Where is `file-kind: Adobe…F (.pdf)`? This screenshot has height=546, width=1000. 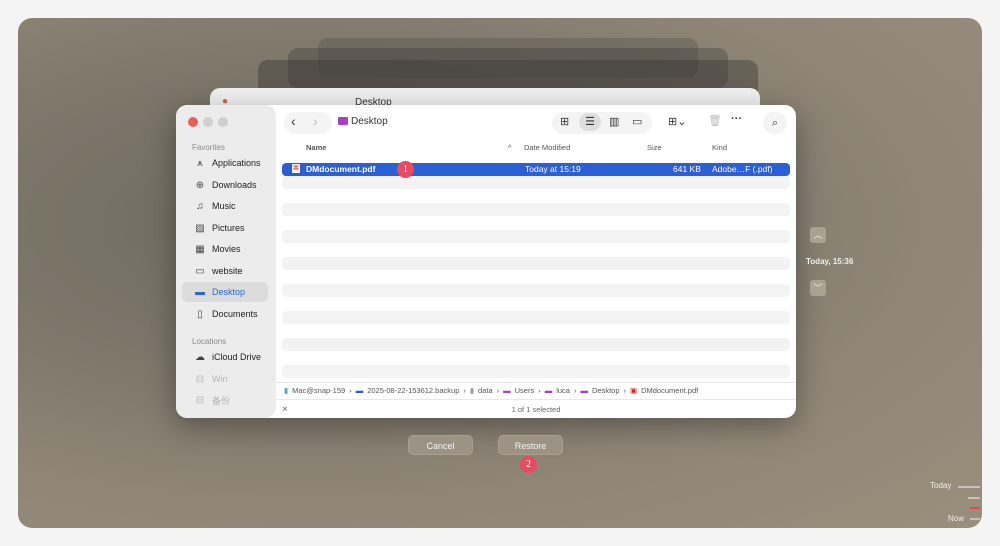 file-kind: Adobe…F (.pdf) is located at coordinates (742, 169).